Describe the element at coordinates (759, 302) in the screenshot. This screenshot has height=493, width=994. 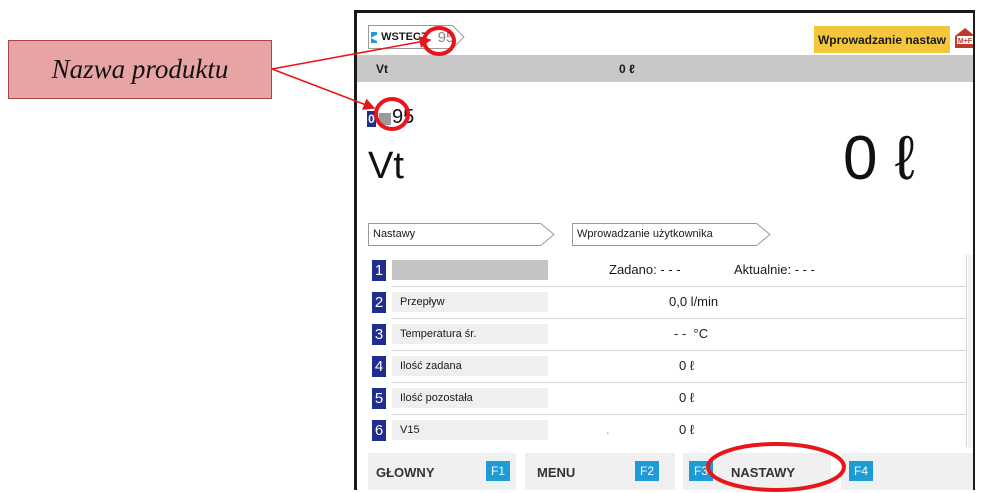
I see `row-value: 0,0 l/min` at that location.